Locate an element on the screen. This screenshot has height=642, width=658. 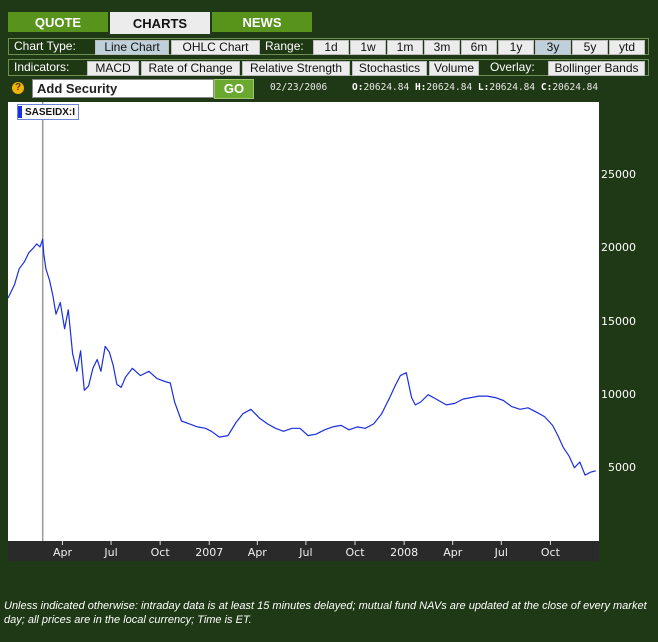
range-ytd-button: ytd is located at coordinates (627, 47).